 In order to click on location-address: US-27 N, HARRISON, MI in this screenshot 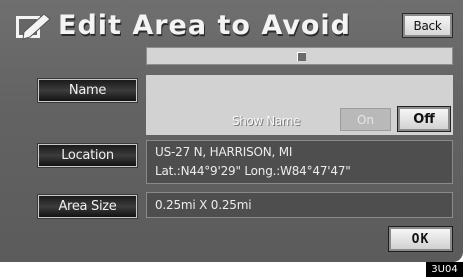, I will do `click(224, 152)`.